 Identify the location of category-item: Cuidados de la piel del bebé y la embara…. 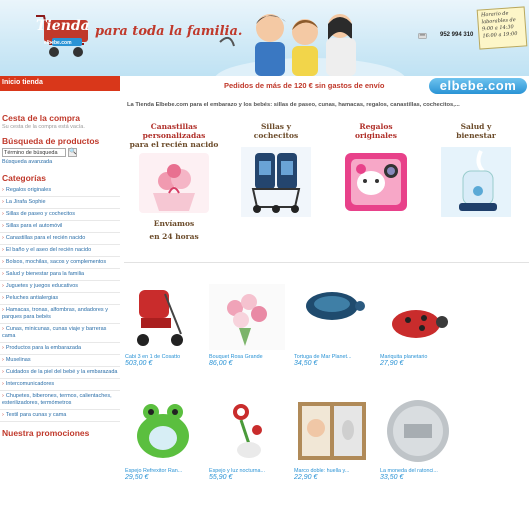
(60, 373).